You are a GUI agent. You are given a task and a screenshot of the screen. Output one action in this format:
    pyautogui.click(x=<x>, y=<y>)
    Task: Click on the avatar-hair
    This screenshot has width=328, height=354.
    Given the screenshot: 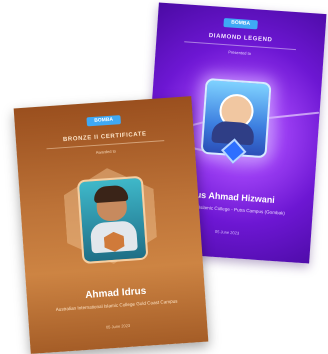 What is the action you would take?
    pyautogui.click(x=111, y=194)
    